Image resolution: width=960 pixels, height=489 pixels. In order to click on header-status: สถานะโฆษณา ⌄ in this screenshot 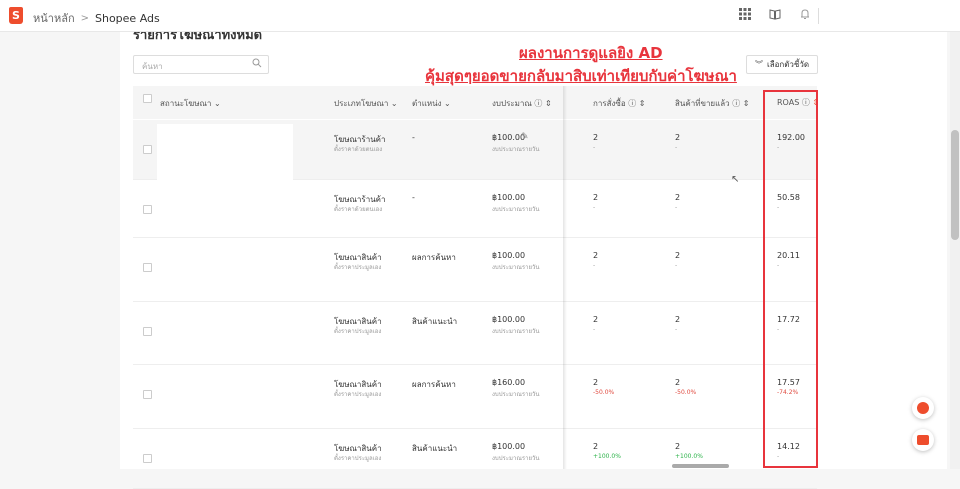, I will do `click(190, 103)`.